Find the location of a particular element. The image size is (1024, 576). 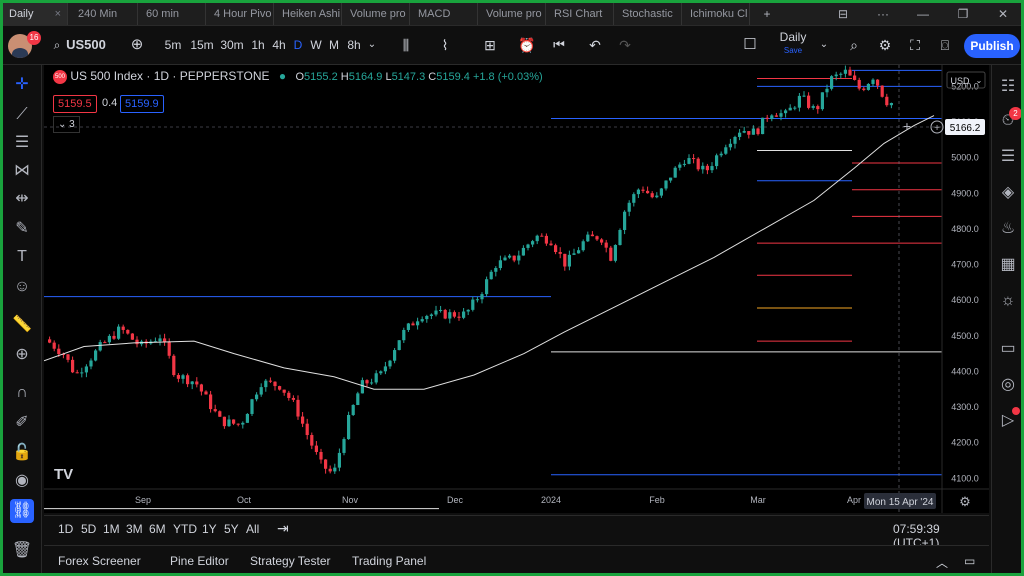

indicators-icon: ⌇ is located at coordinates (445, 45).